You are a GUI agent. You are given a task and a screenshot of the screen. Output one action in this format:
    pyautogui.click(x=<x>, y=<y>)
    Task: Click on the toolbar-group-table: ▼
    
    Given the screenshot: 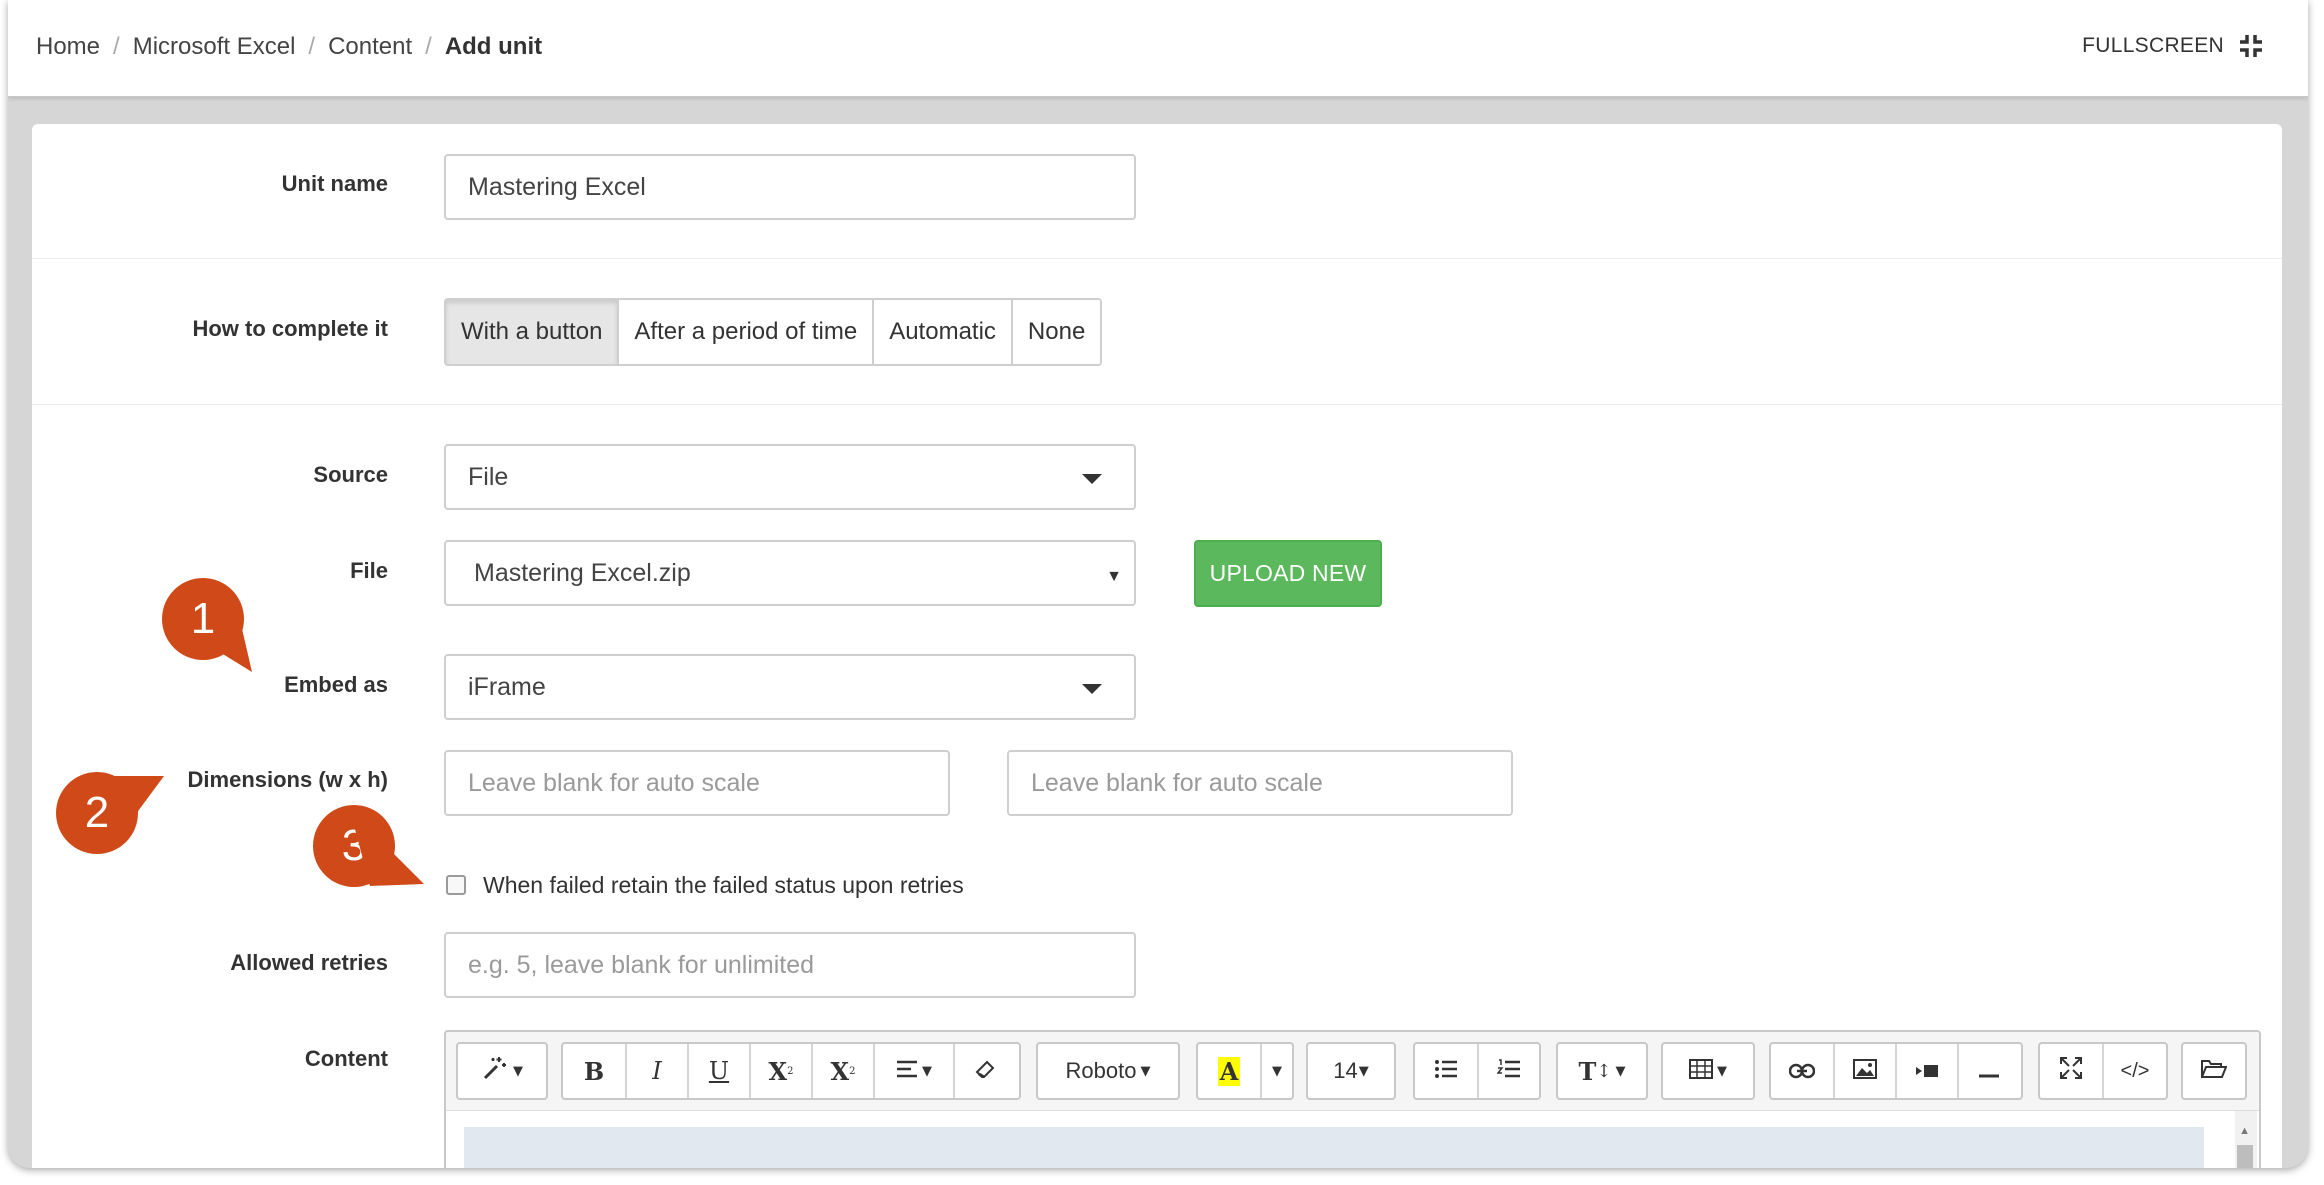 What is the action you would take?
    pyautogui.click(x=1708, y=1071)
    